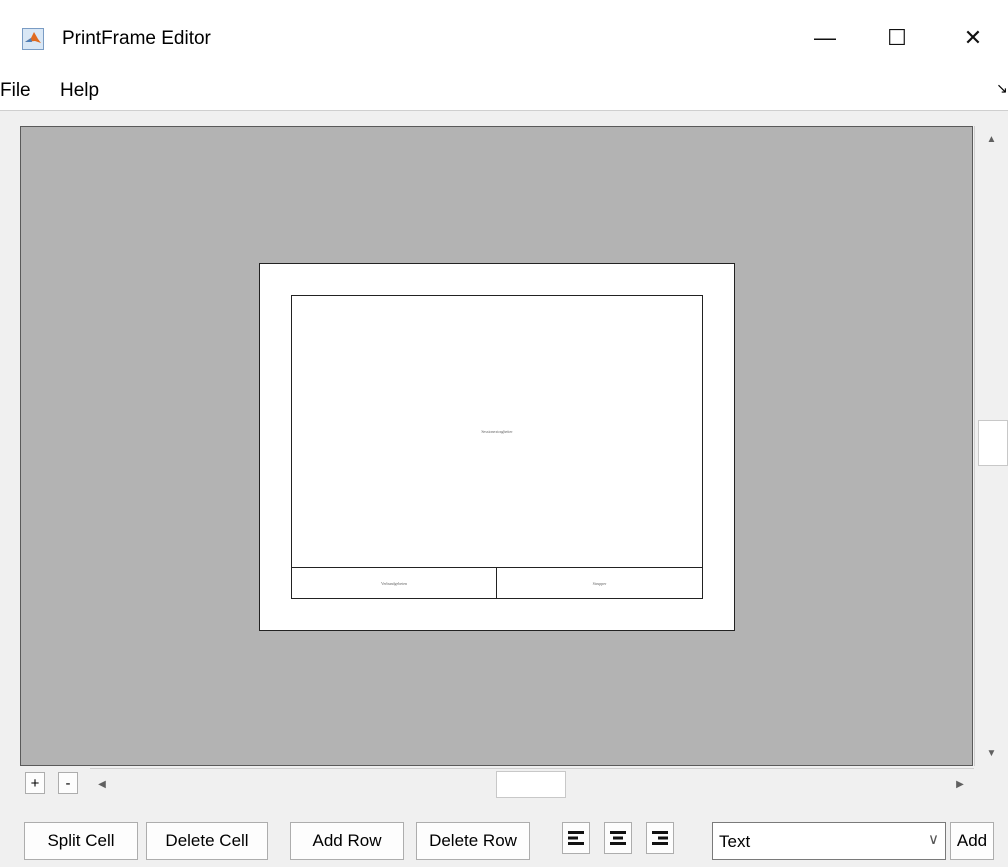  I want to click on vertical-scrollbar: ▲ ▼, so click(991, 446).